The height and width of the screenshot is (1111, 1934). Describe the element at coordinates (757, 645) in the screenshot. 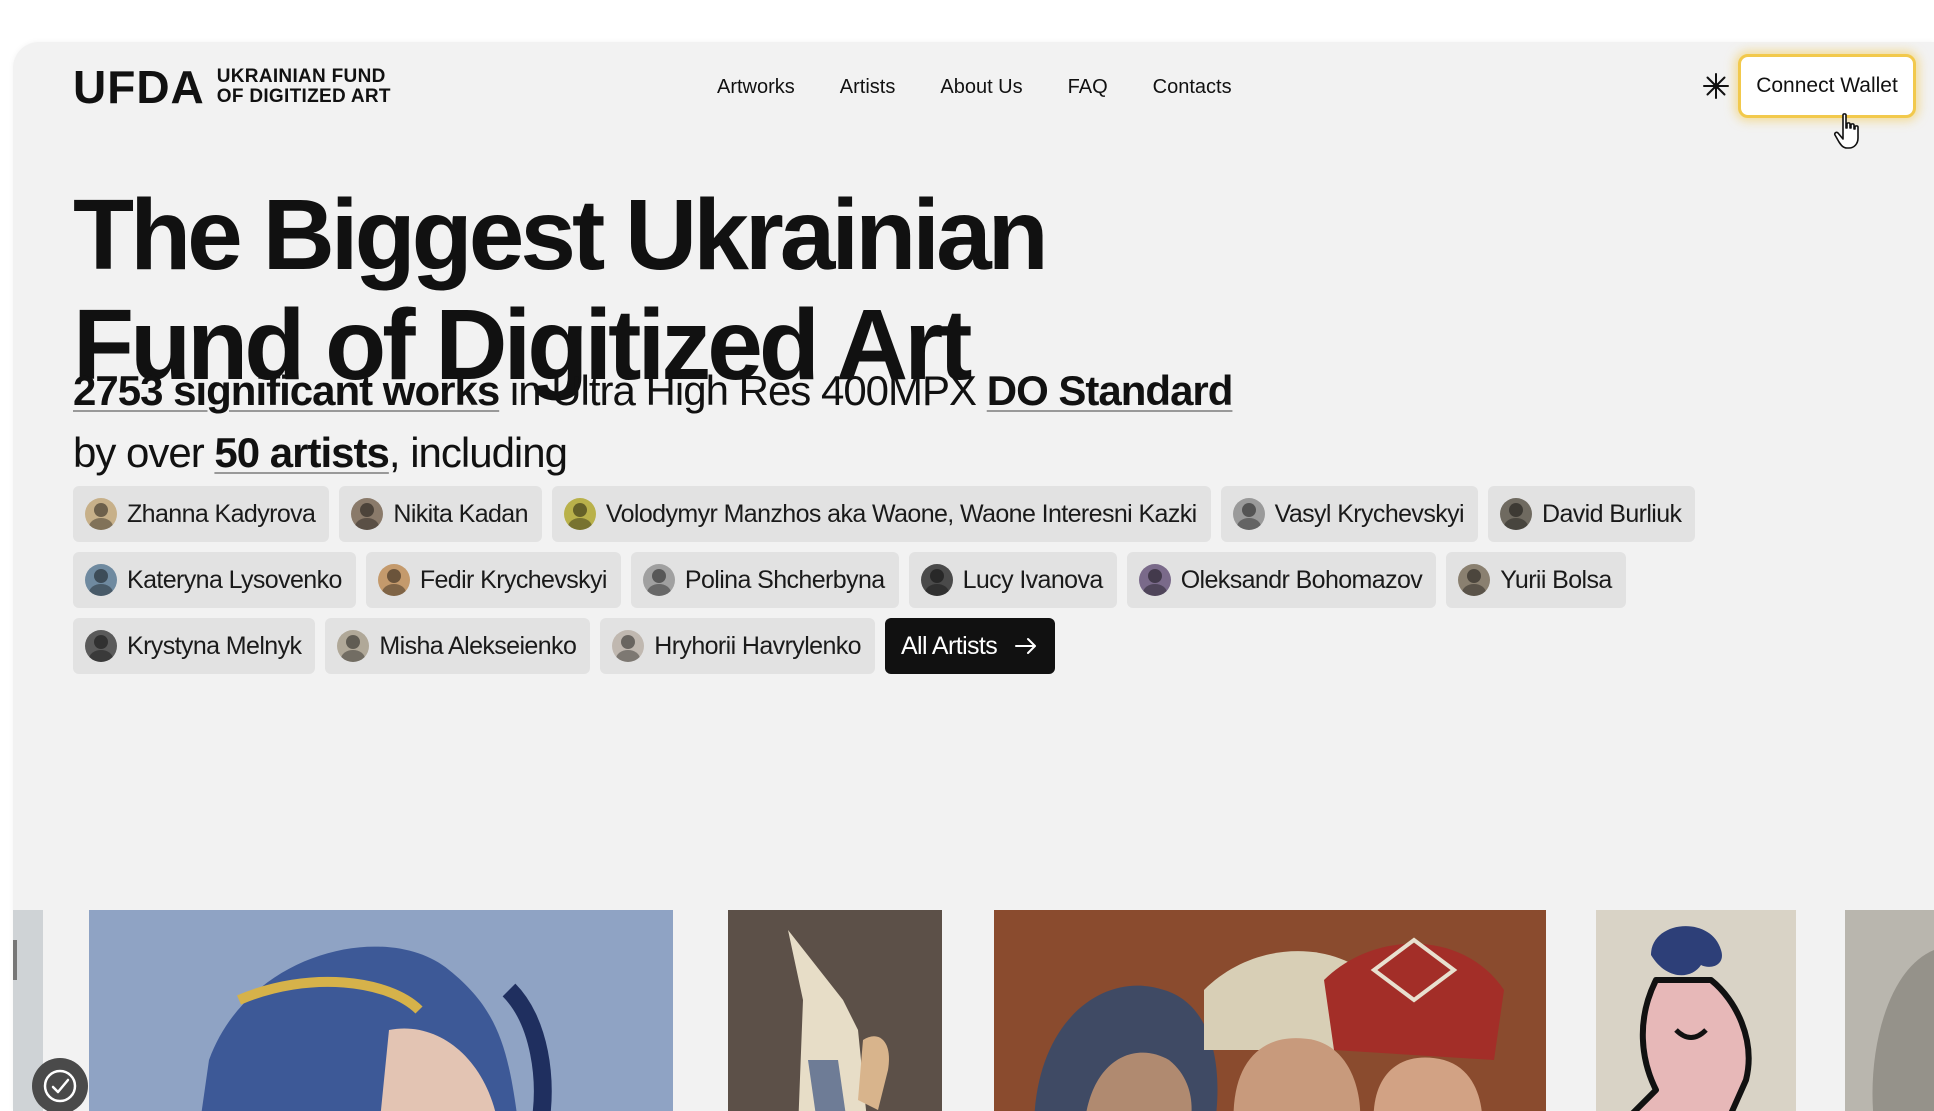

I see `artist-name: Hryhorii Havrylenko` at that location.